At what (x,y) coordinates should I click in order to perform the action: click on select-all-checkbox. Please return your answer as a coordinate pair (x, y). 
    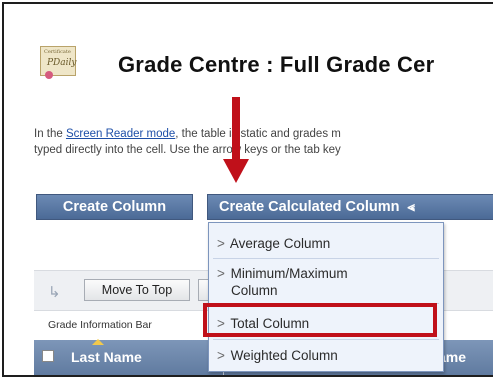
    Looking at the image, I should click on (48, 356).